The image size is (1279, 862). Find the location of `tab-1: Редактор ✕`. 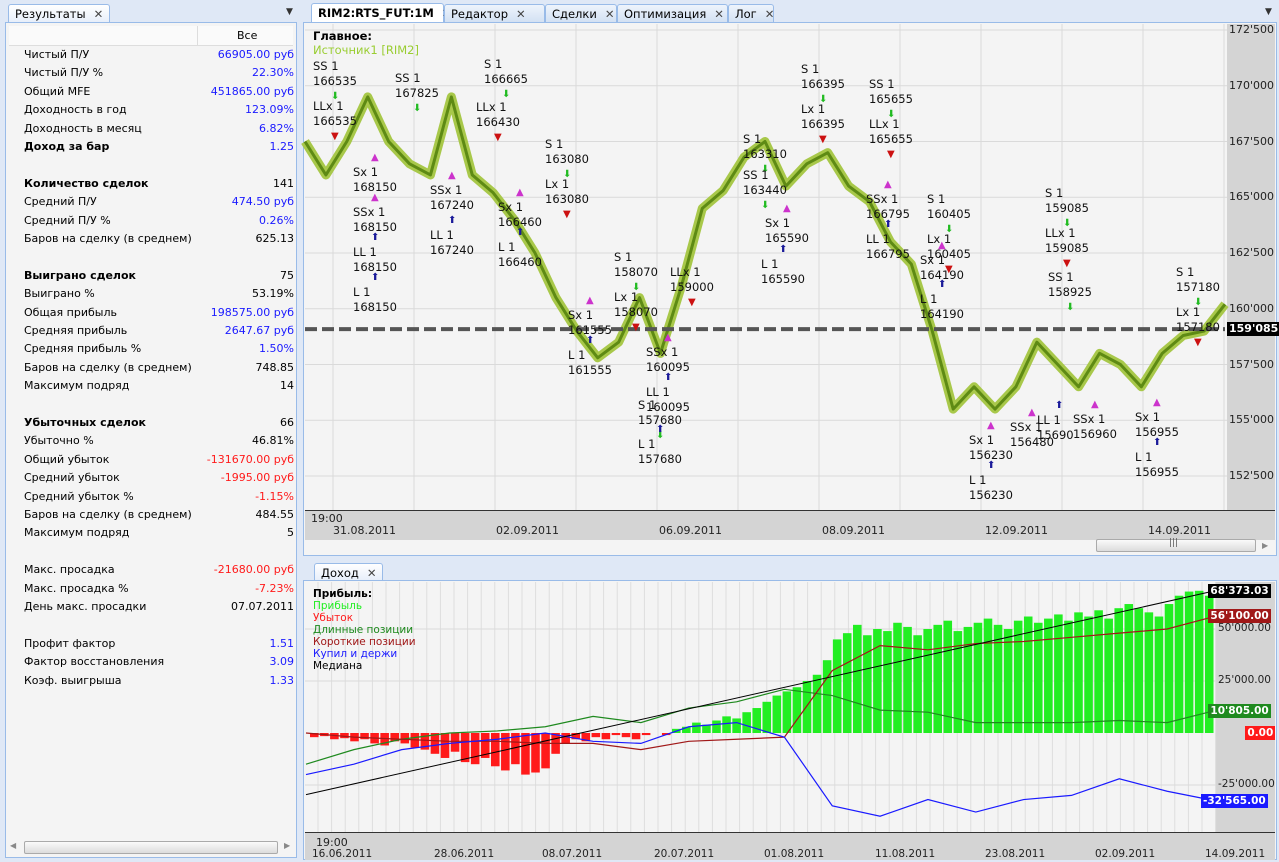

tab-1: Редактор ✕ is located at coordinates (494, 13).